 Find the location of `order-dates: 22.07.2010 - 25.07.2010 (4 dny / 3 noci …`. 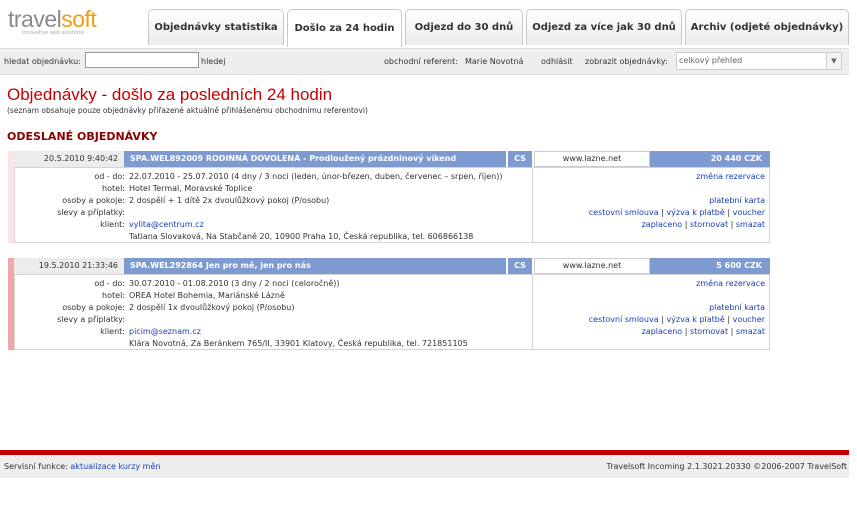

order-dates: 22.07.2010 - 25.07.2010 (4 dny / 3 noci … is located at coordinates (316, 176).